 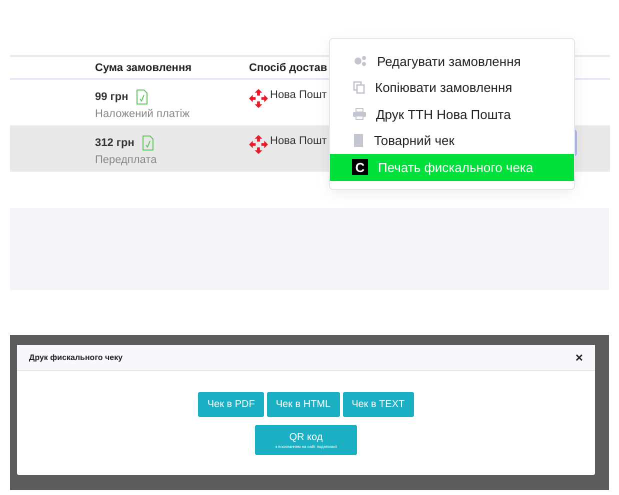 I want to click on menu-item: Товарний чек, so click(x=452, y=141).